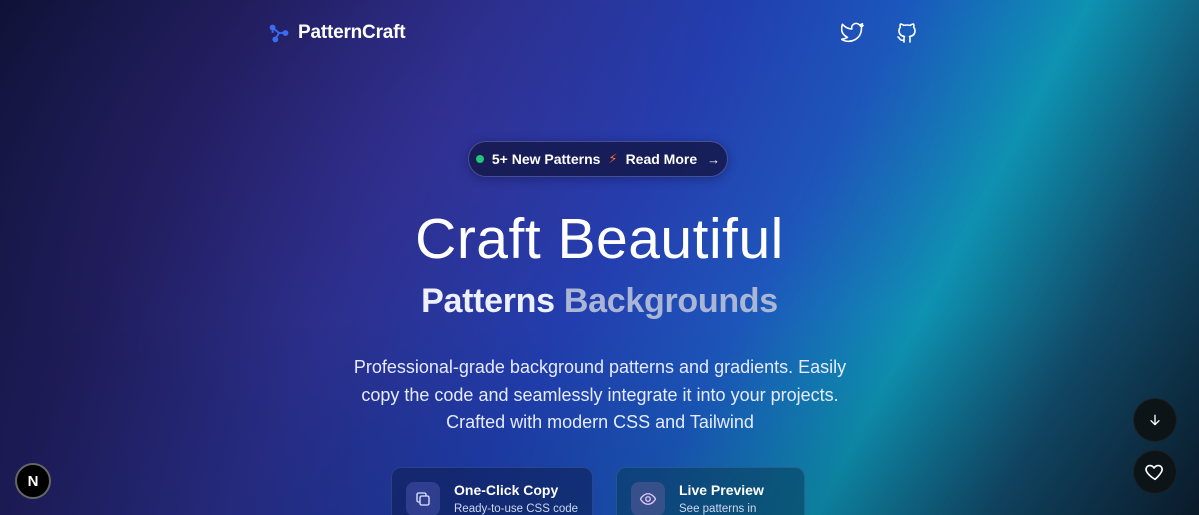  What do you see at coordinates (718, 509) in the screenshot?
I see `feature-subtitle: See patterns in action` at bounding box center [718, 509].